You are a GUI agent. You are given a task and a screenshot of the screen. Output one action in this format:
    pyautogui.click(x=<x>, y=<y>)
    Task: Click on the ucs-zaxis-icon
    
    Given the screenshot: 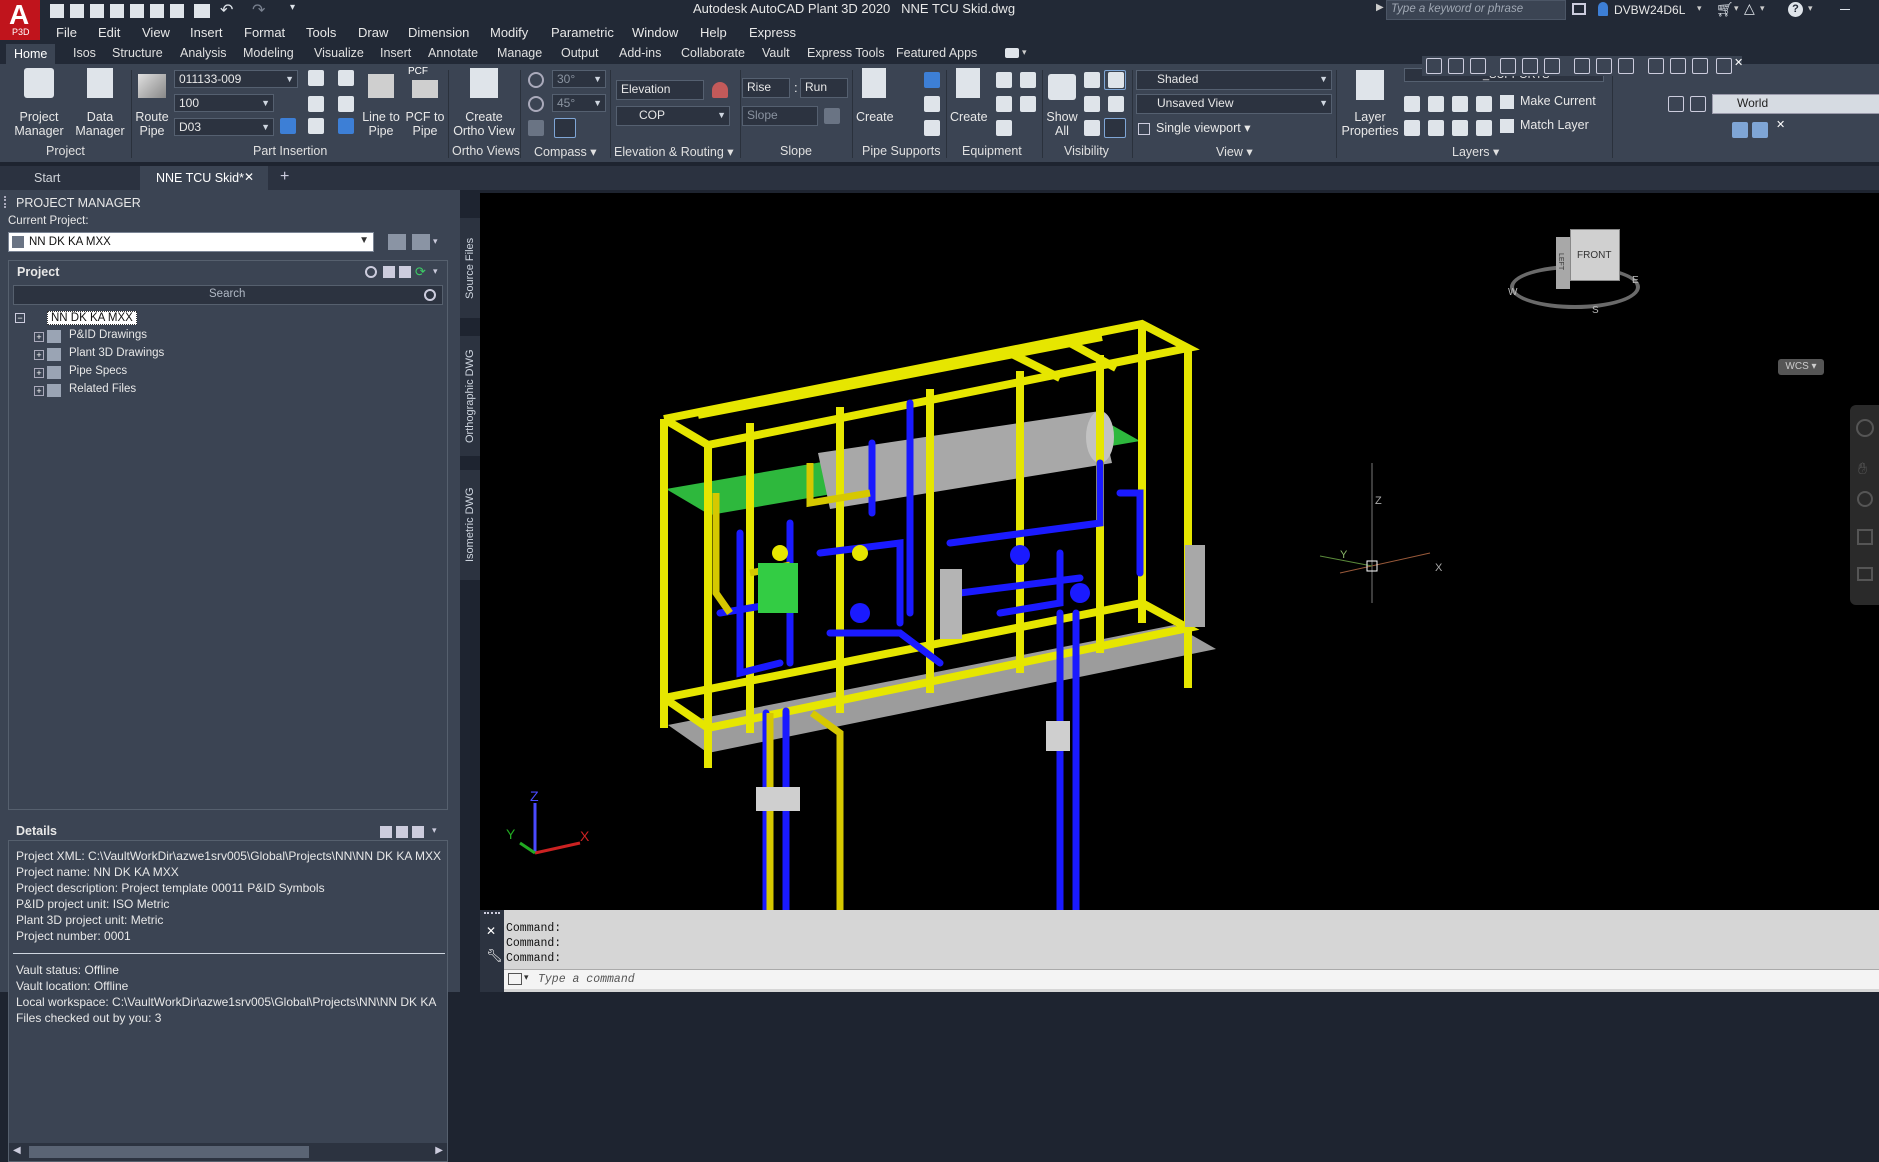 What is the action you would take?
    pyautogui.click(x=1604, y=66)
    